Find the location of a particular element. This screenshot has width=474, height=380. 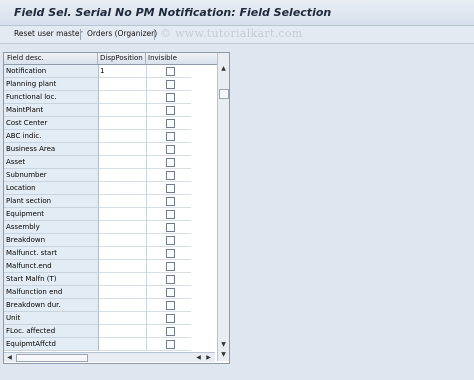

table-header: Field desc. DispPosition Invisible is located at coordinates (116, 59).